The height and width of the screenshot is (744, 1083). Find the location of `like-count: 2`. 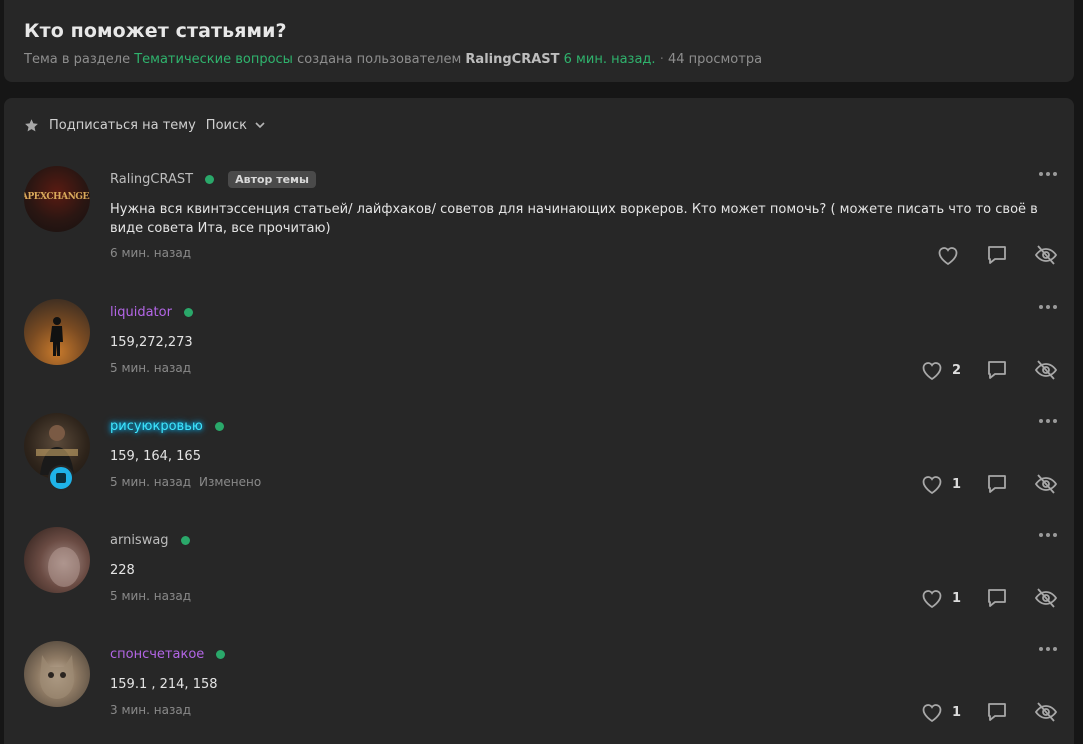

like-count: 2 is located at coordinates (957, 370).